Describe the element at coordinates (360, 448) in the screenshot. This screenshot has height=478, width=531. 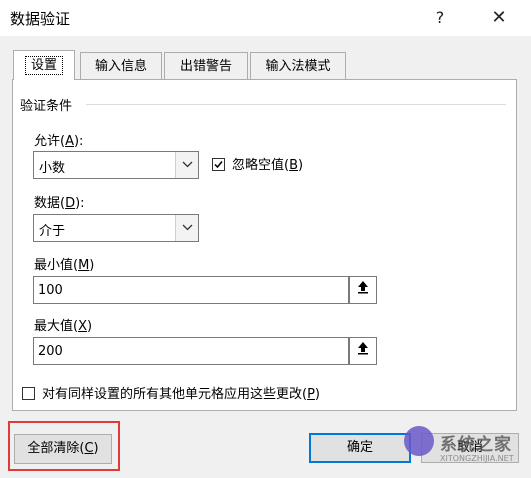
I see `ok-button: 确定` at that location.